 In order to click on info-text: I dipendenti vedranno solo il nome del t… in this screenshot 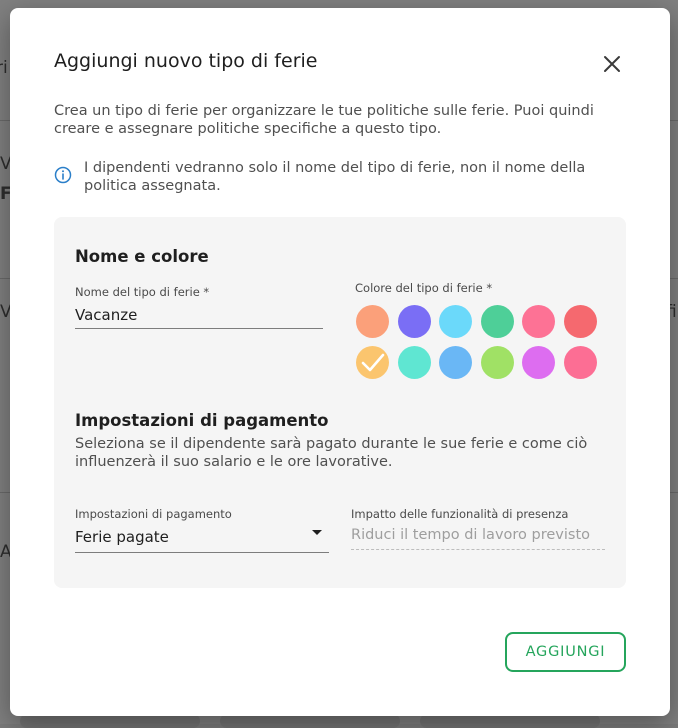, I will do `click(335, 177)`.